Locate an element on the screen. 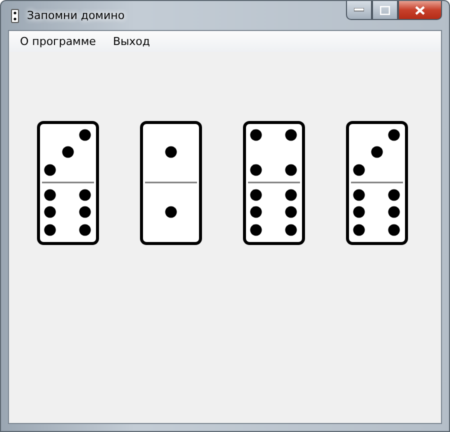 This screenshot has width=450, height=432. maximize-button is located at coordinates (385, 10).